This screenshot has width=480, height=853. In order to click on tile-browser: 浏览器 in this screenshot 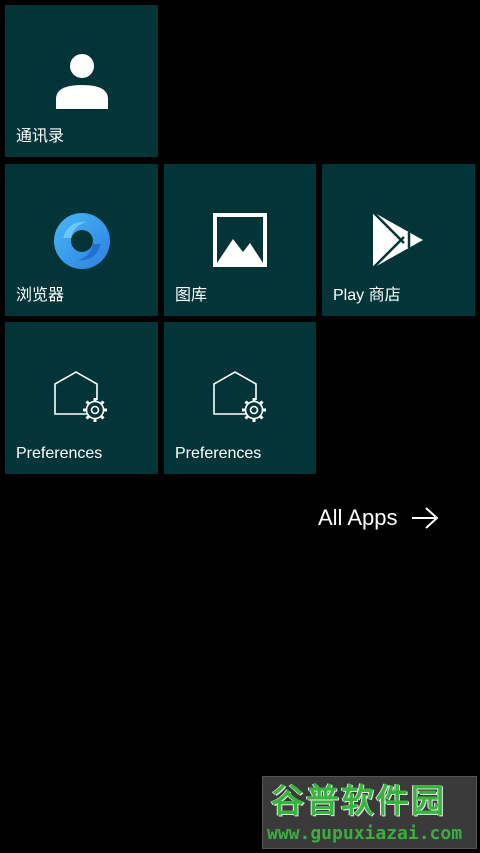, I will do `click(81, 240)`.